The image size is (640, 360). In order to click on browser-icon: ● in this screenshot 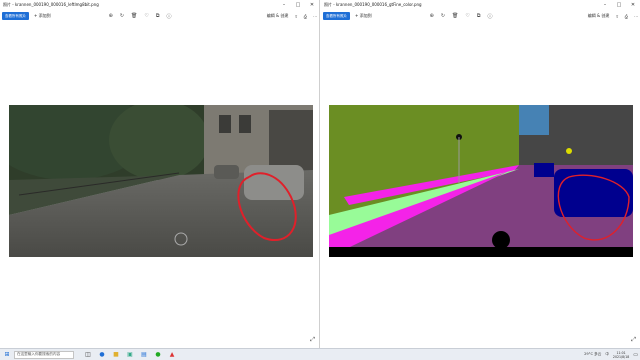, I will do `click(102, 354)`.